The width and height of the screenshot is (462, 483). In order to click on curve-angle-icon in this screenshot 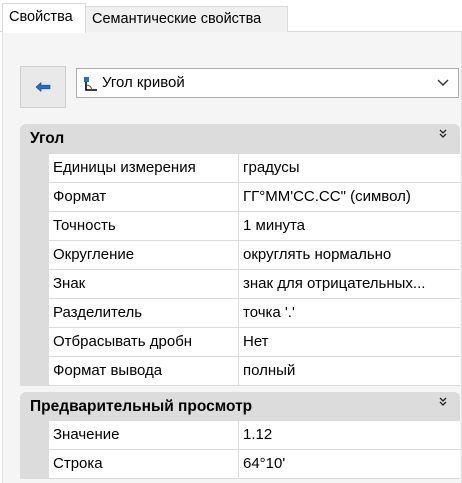, I will do `click(90, 84)`.